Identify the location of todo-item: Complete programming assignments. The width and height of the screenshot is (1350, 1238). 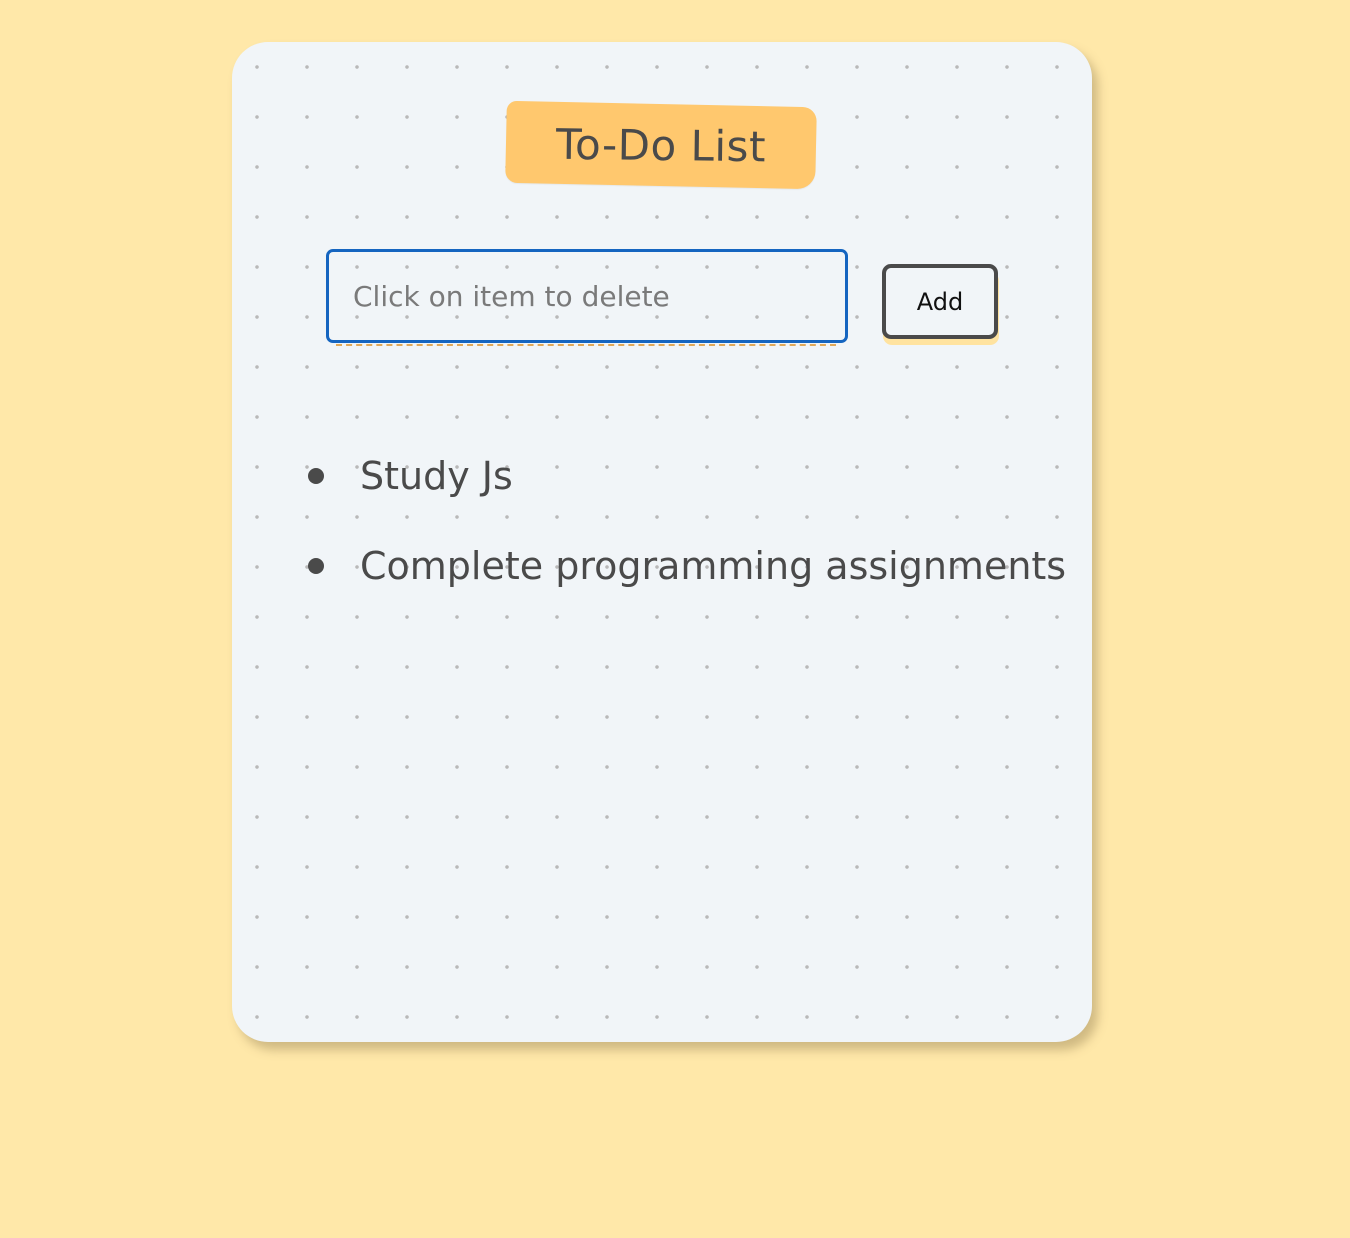
(684, 577).